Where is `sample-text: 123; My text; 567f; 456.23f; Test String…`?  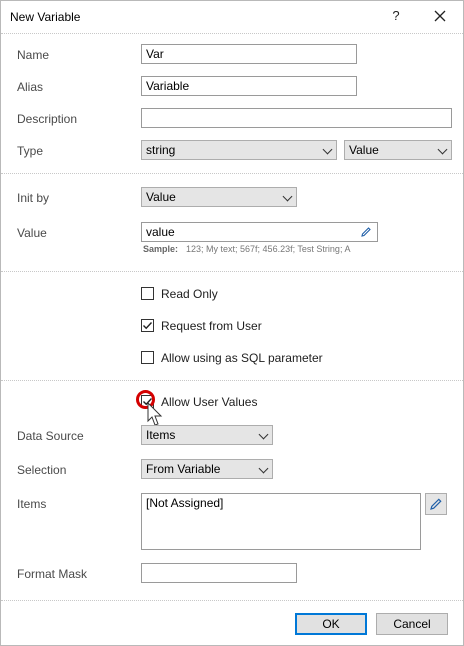 sample-text: 123; My text; 567f; 456.23f; Test String… is located at coordinates (268, 249).